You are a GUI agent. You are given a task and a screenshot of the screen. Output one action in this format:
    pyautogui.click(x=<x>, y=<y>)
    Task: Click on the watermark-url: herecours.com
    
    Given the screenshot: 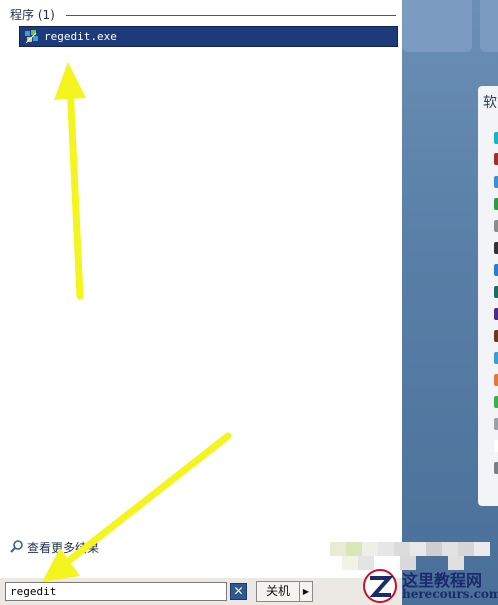 What is the action you would take?
    pyautogui.click(x=450, y=594)
    